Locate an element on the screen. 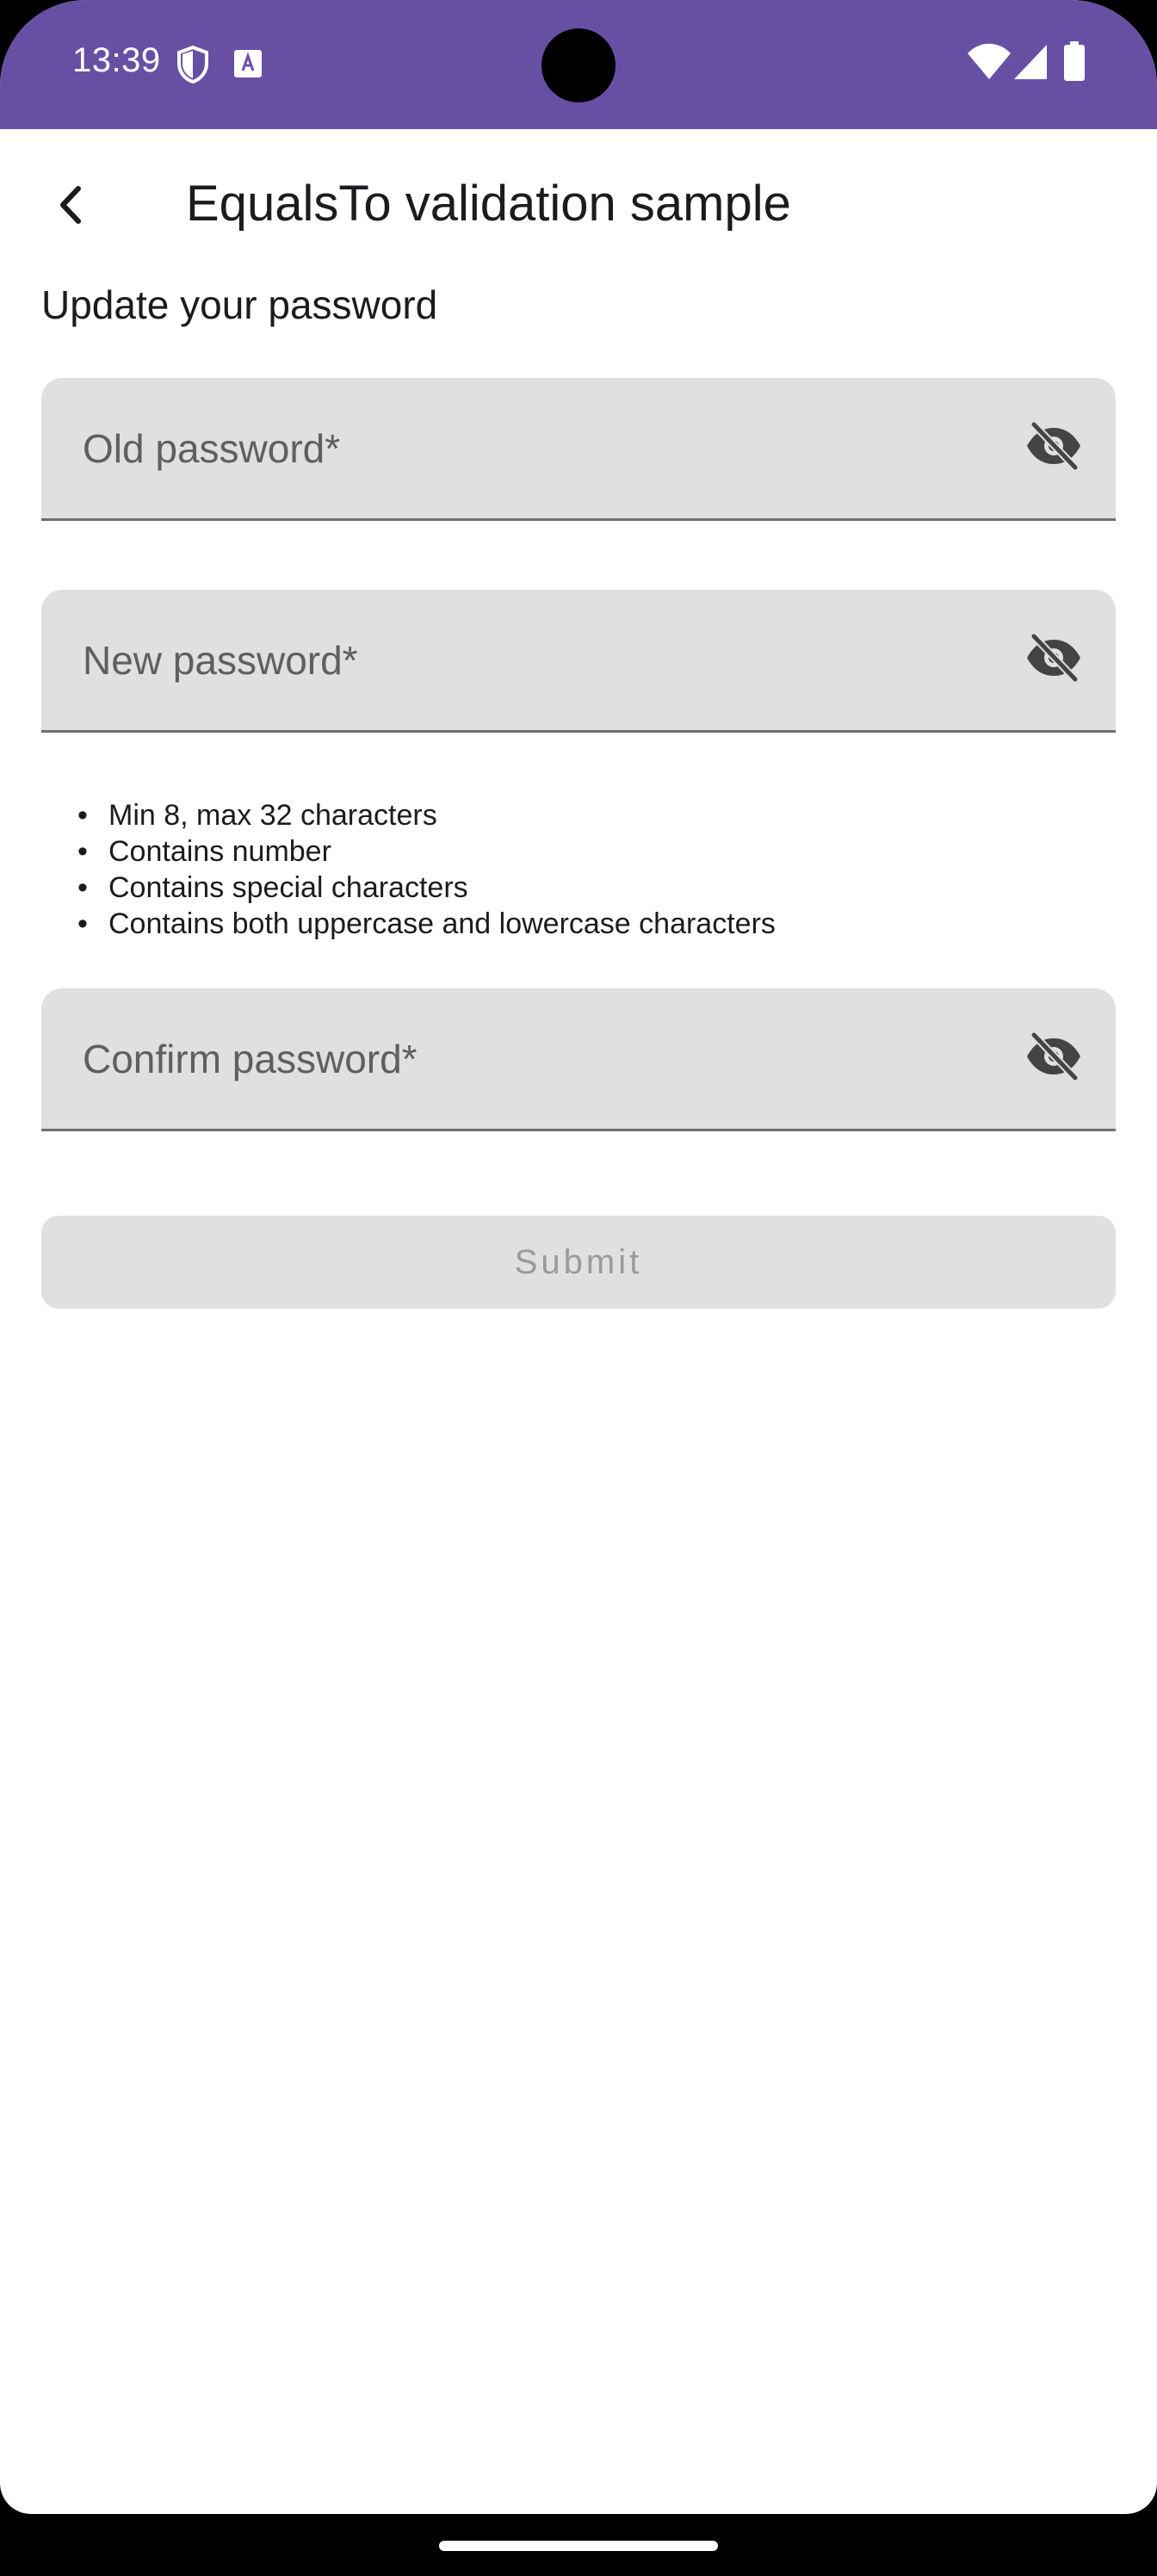  confirm-password-visibility-toggle is located at coordinates (1054, 1059).